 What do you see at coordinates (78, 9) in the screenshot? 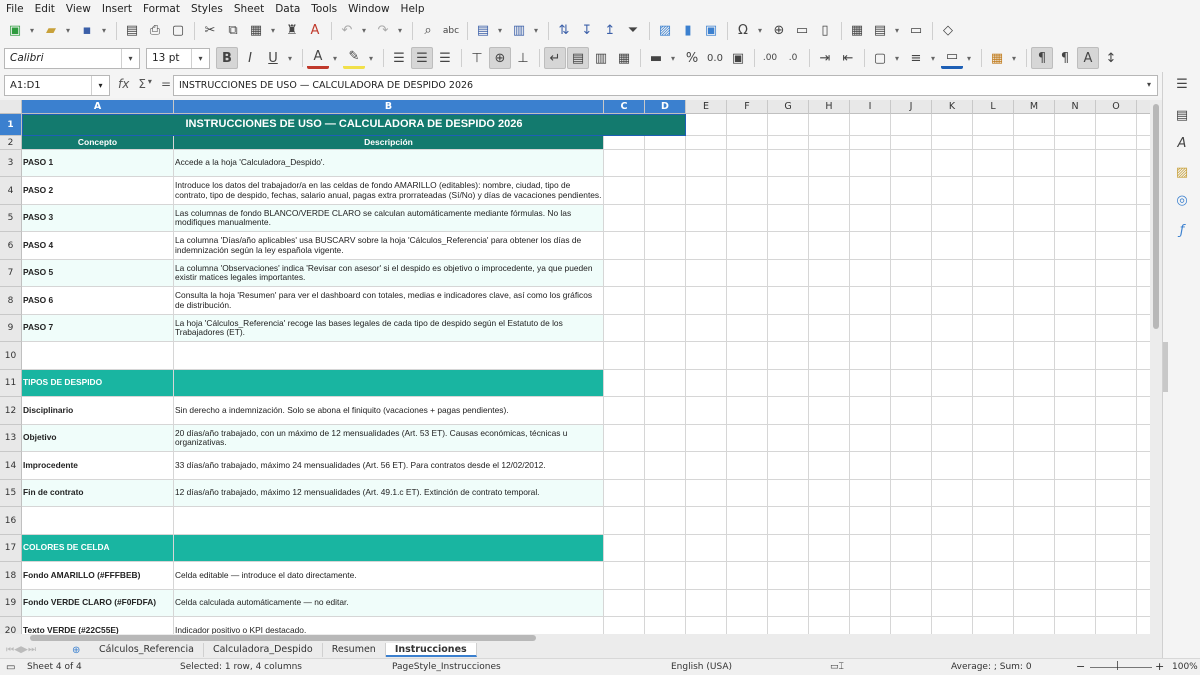
I see `menu-view: View` at bounding box center [78, 9].